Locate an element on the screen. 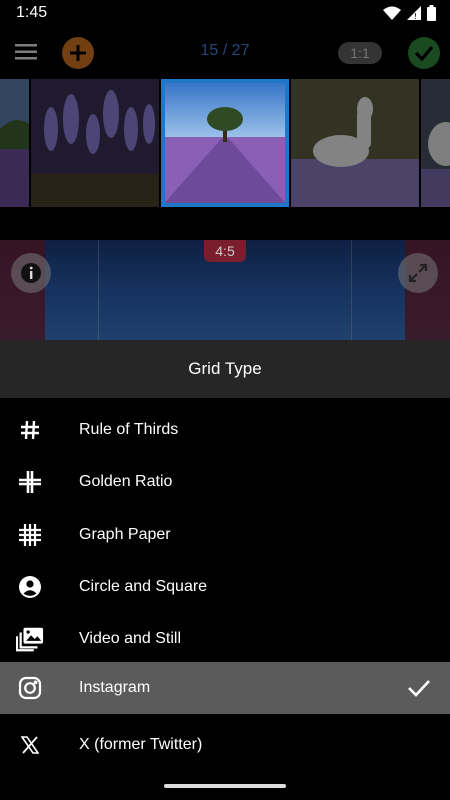  info-icon is located at coordinates (31, 273).